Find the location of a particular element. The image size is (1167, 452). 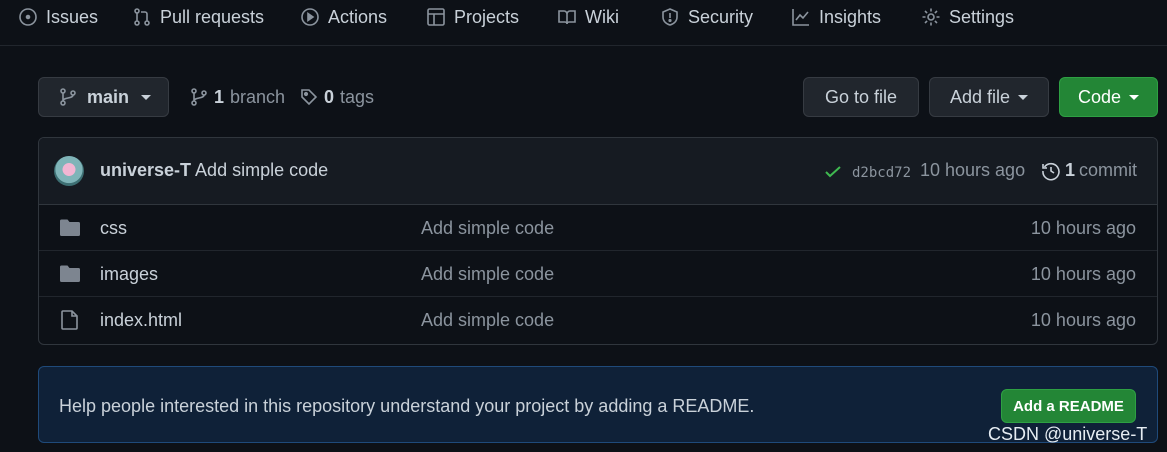

tags-link: 0 tags is located at coordinates (337, 97).